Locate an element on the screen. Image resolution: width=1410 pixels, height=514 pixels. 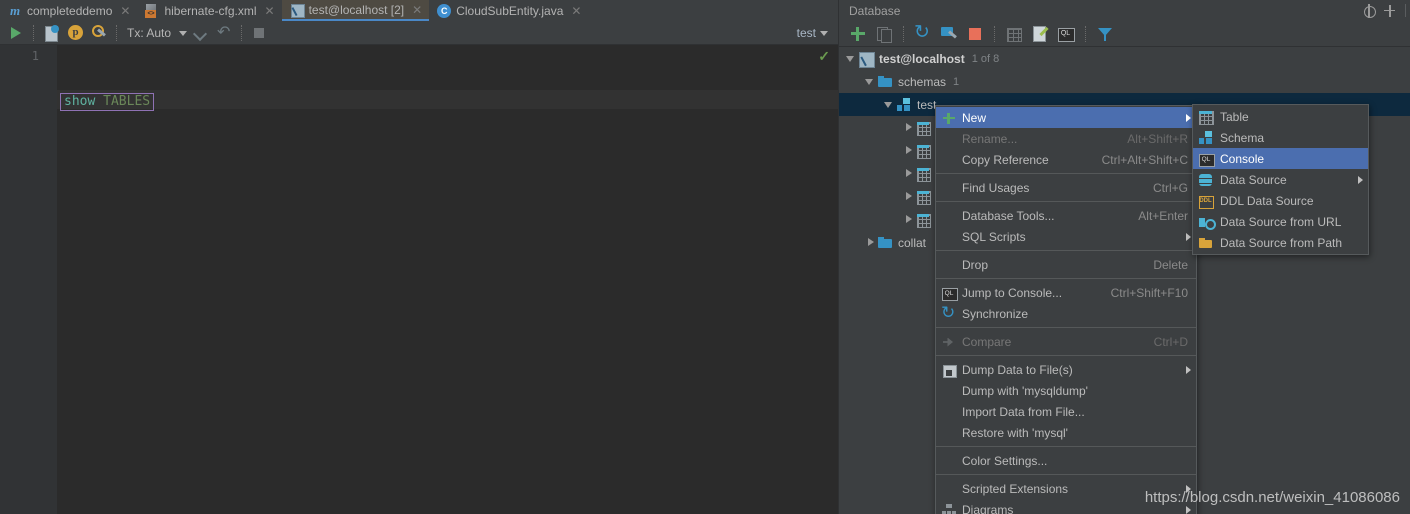
schema-selector: test is located at coordinates (817, 33).